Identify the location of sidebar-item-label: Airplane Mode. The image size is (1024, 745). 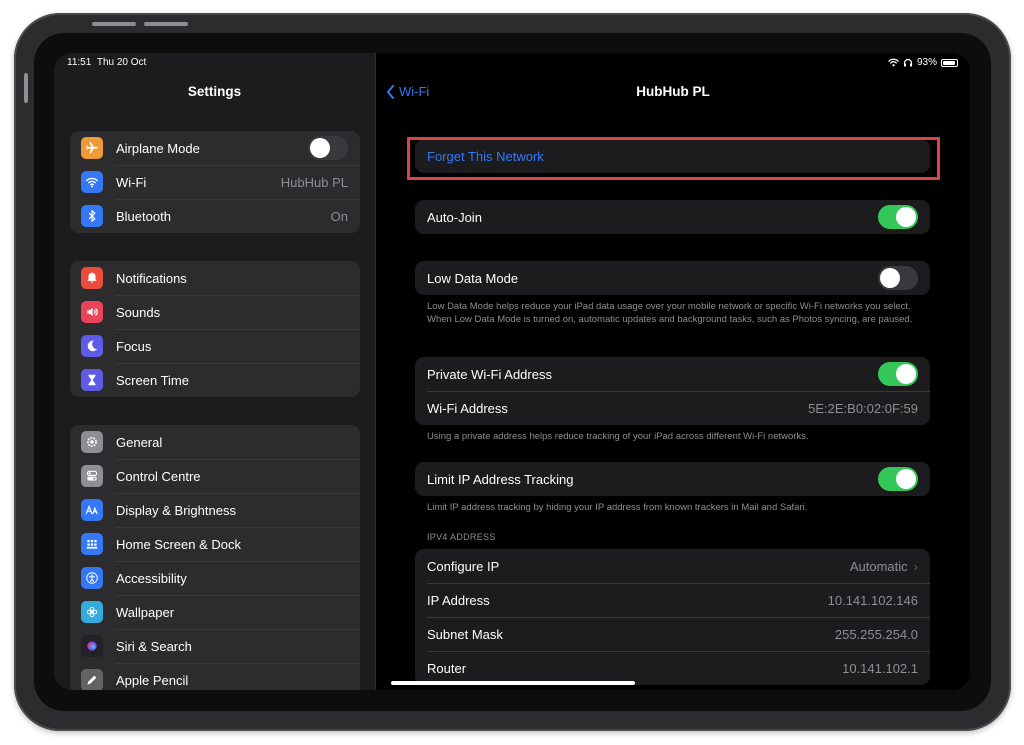
(158, 148).